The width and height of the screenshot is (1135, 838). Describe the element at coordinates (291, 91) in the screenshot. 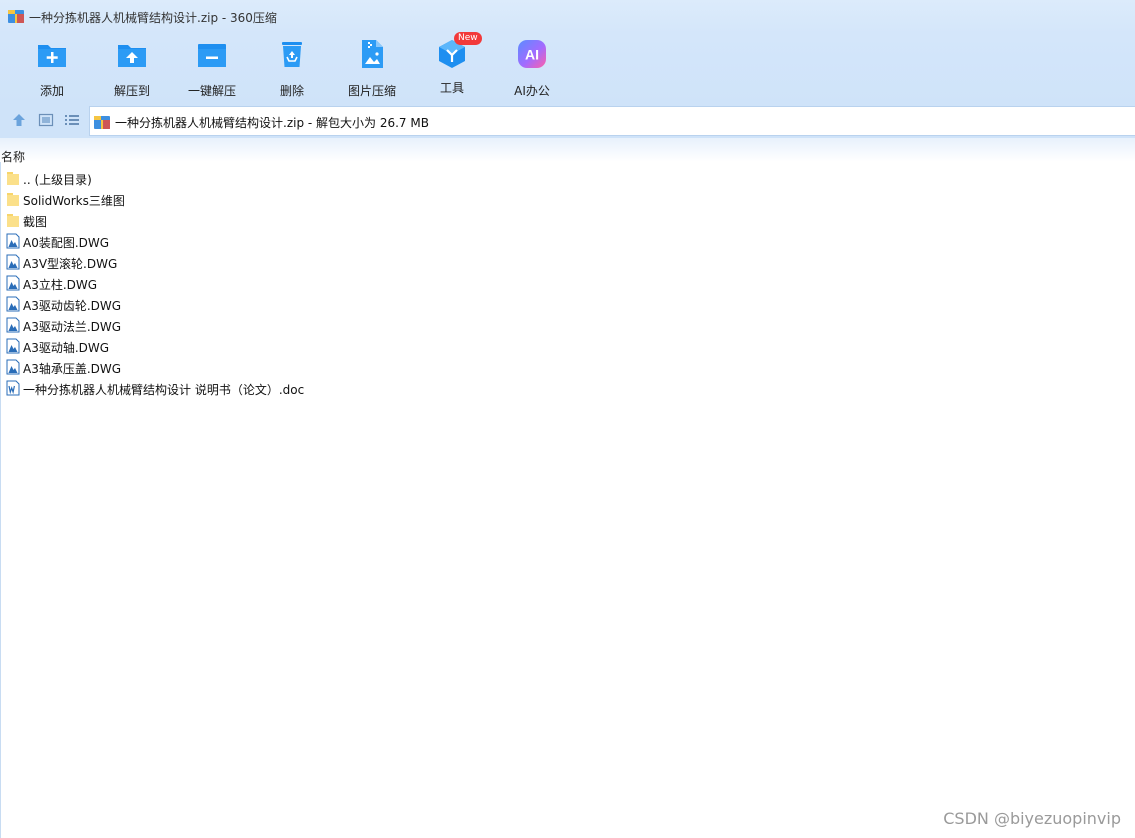

I see `delete-button-label: 删除` at that location.